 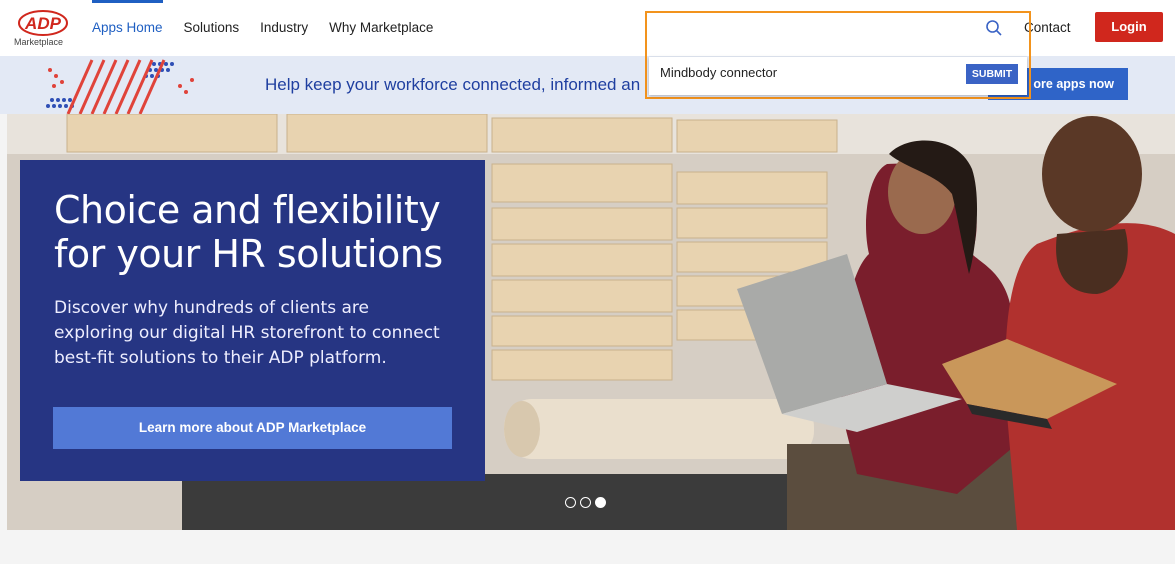 I want to click on learn-more-button: Learn more about ADP Marketplace, so click(x=252, y=428).